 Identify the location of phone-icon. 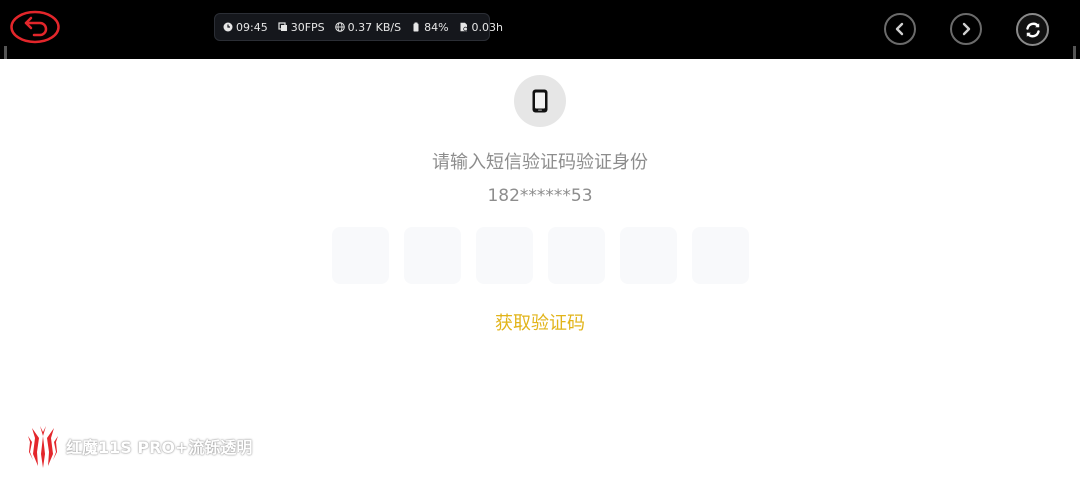
(540, 101).